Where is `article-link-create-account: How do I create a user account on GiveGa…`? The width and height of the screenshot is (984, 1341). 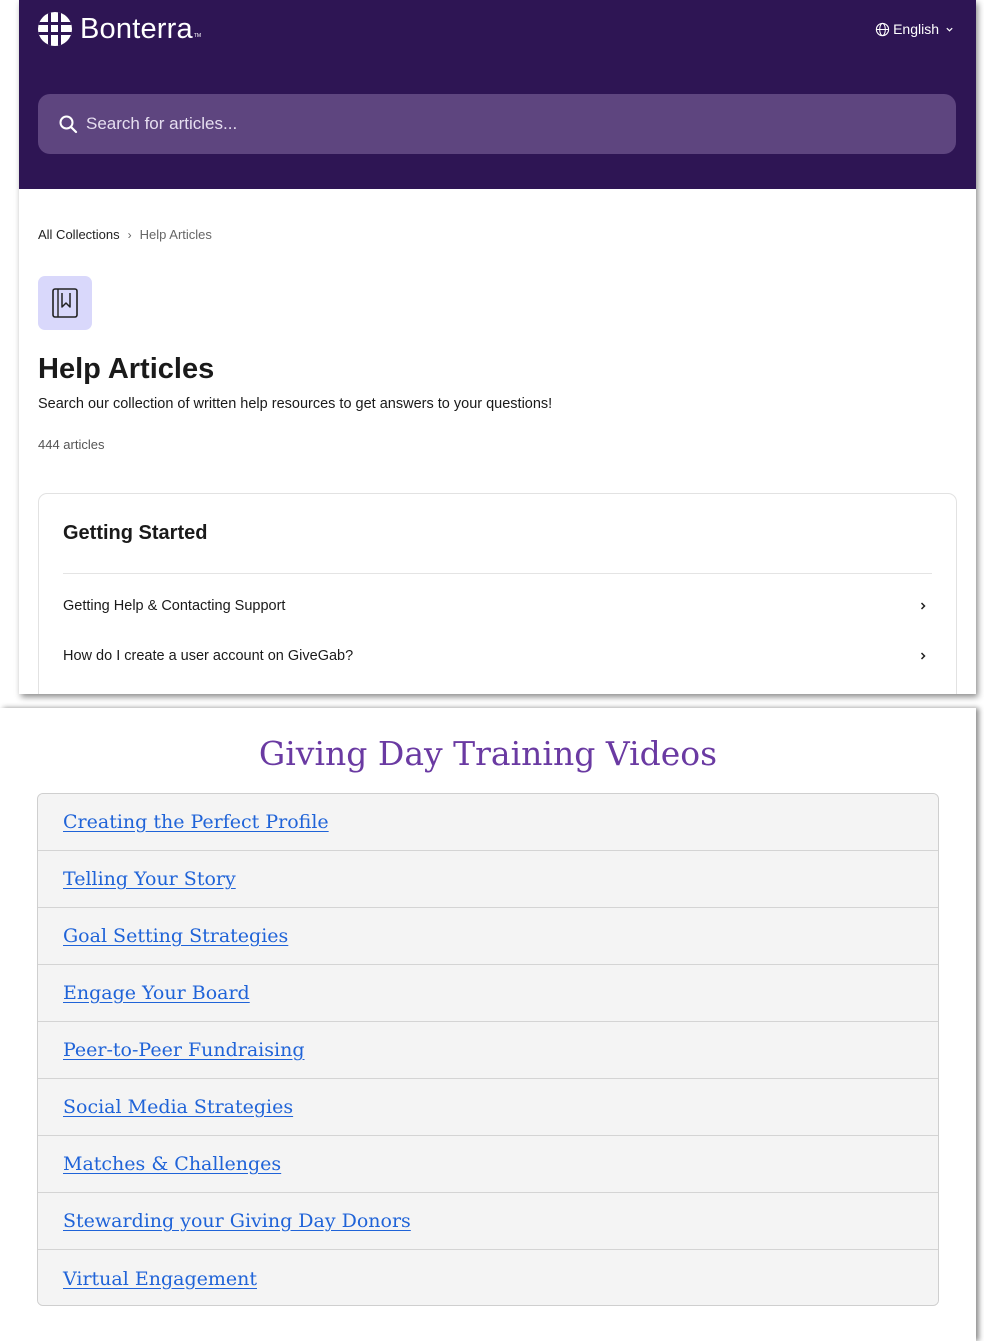 article-link-create-account: How do I create a user account on GiveGa… is located at coordinates (497, 656).